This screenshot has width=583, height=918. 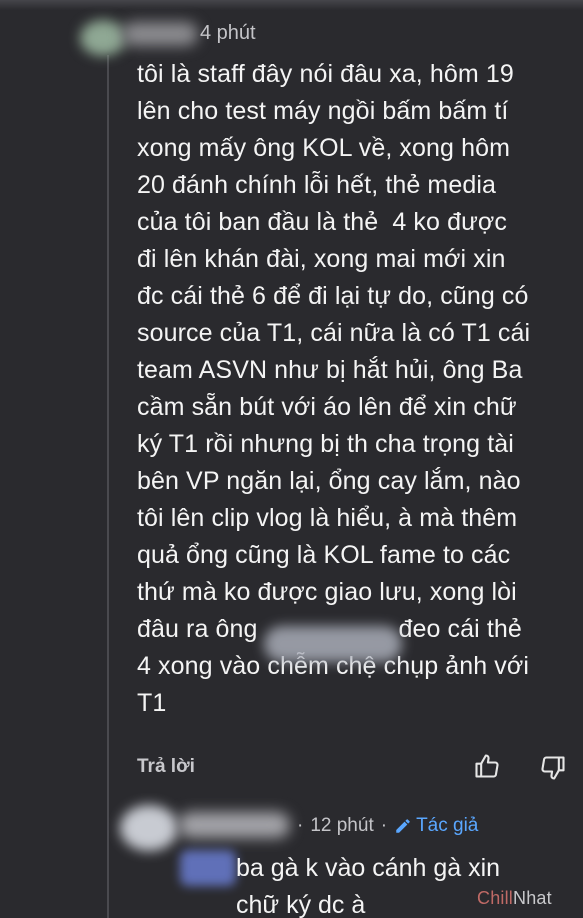 I want to click on reply-avatar, so click(x=149, y=828).